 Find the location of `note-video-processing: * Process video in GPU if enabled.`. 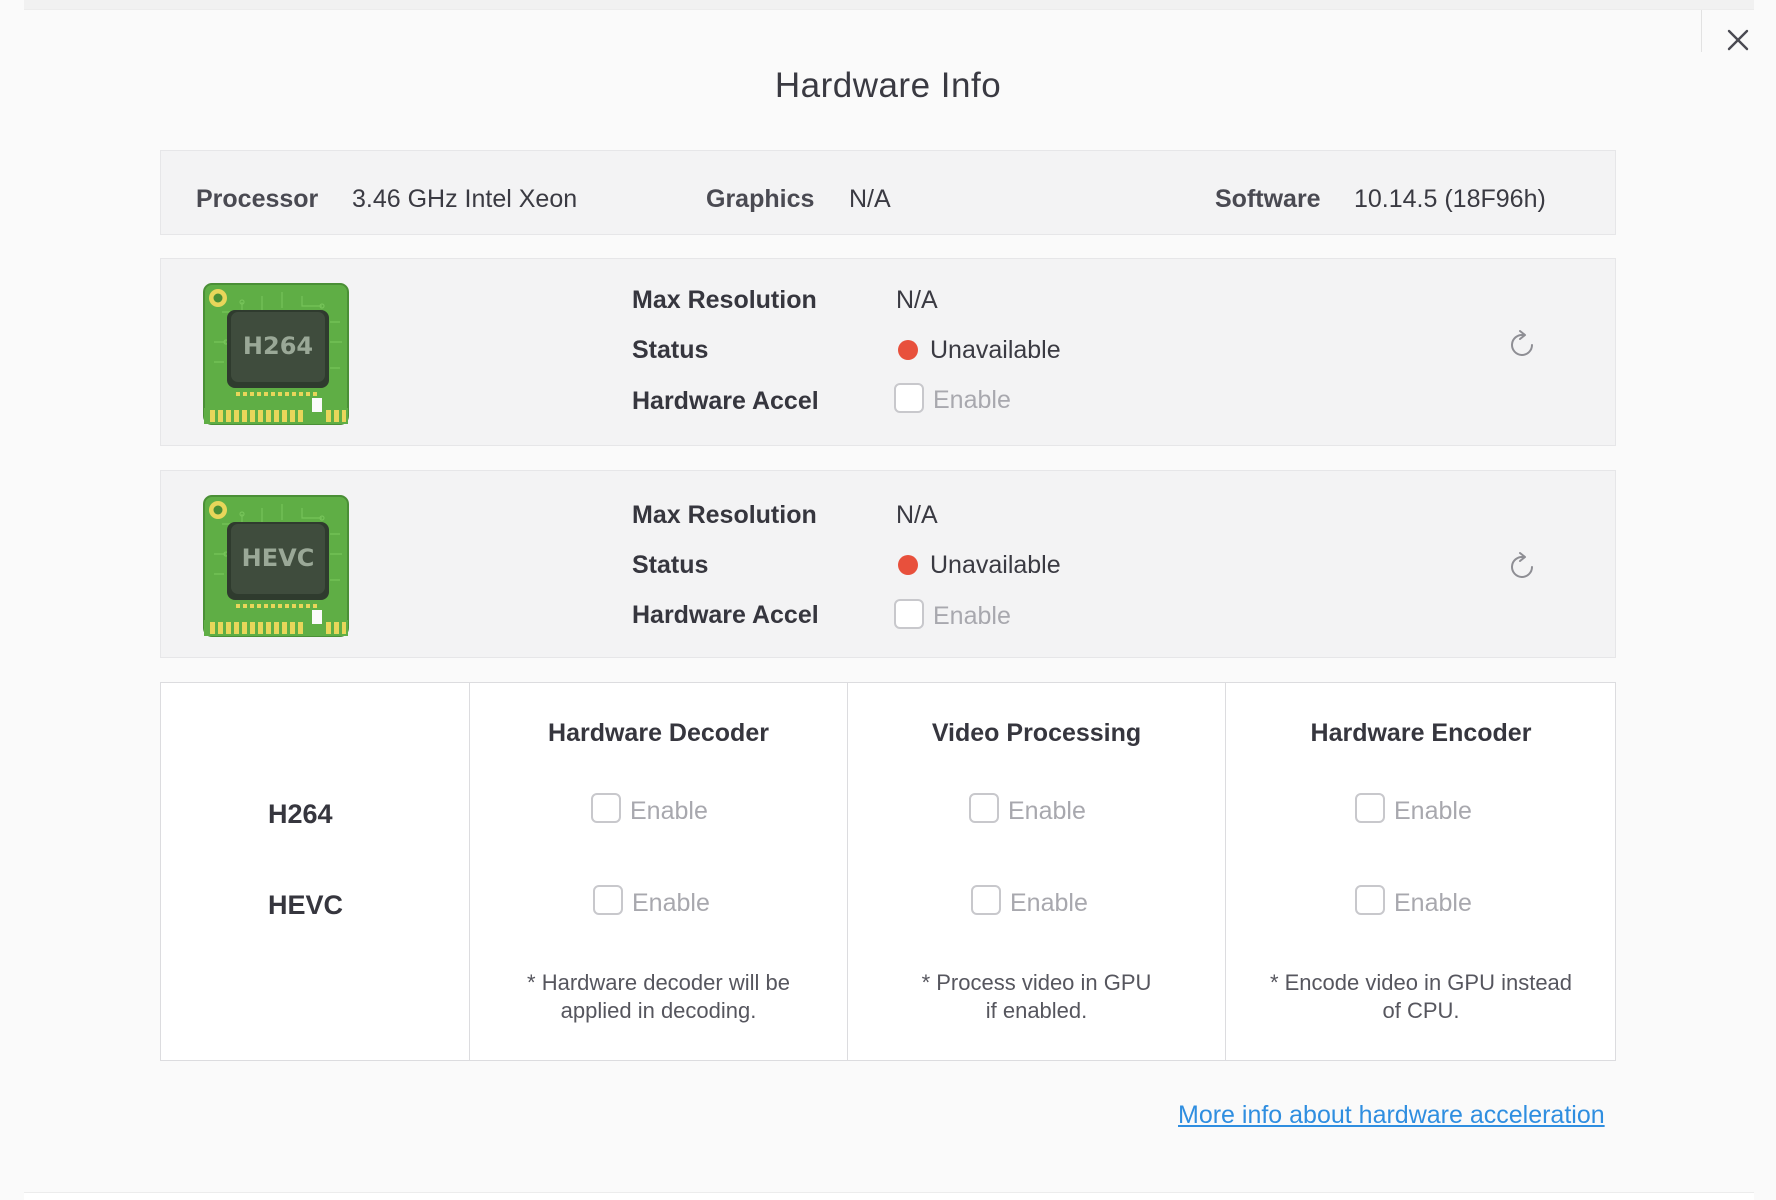

note-video-processing: * Process video in GPU if enabled. is located at coordinates (1036, 996).